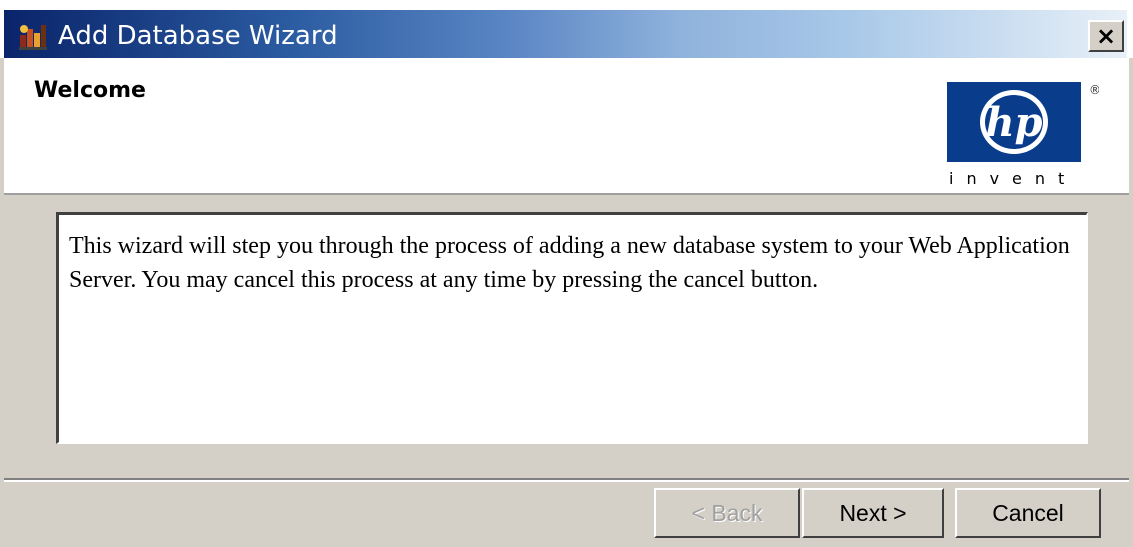 This screenshot has width=1133, height=547. Describe the element at coordinates (90, 90) in the screenshot. I see `page-title: Welcome` at that location.